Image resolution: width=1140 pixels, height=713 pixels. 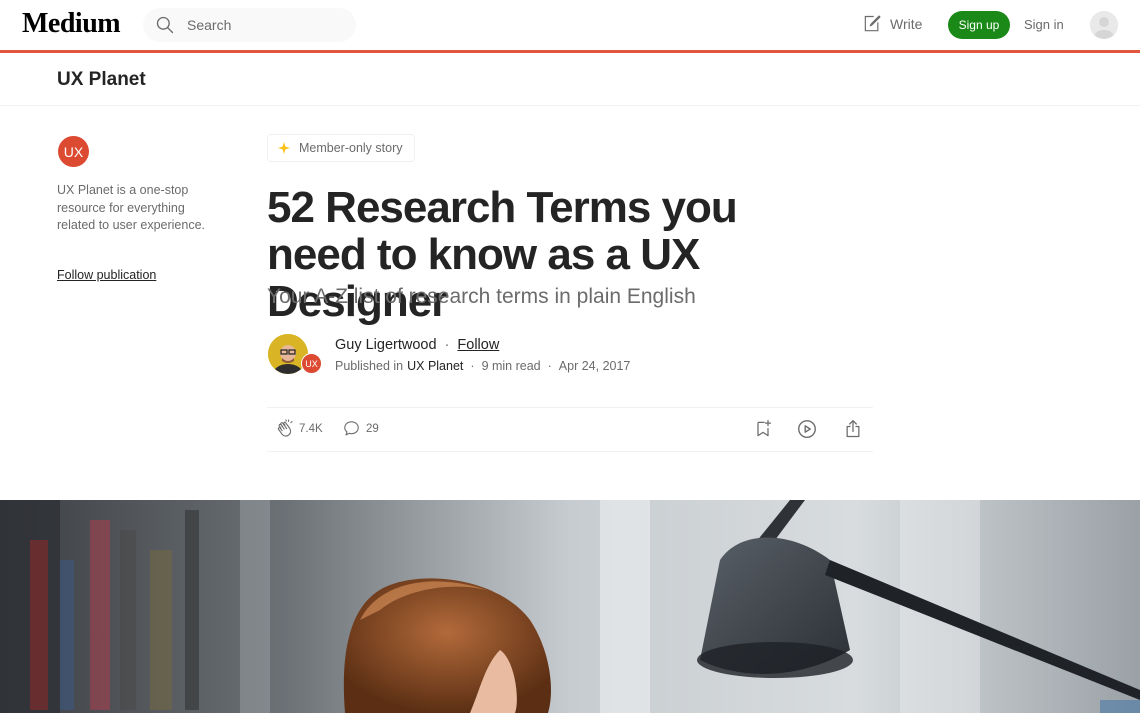 What do you see at coordinates (570, 25) in the screenshot?
I see `top-navbar: Medium Write Sign up Sign in` at bounding box center [570, 25].